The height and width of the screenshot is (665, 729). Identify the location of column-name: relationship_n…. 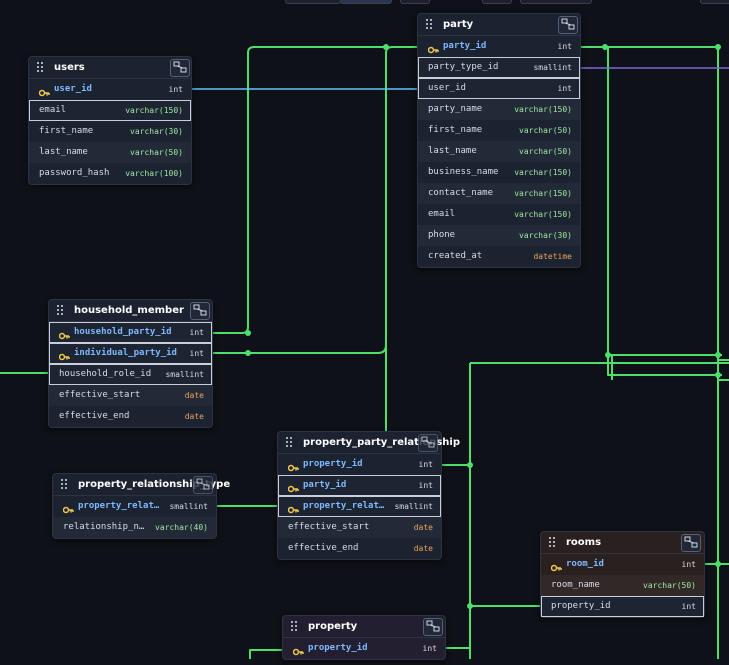
(104, 527).